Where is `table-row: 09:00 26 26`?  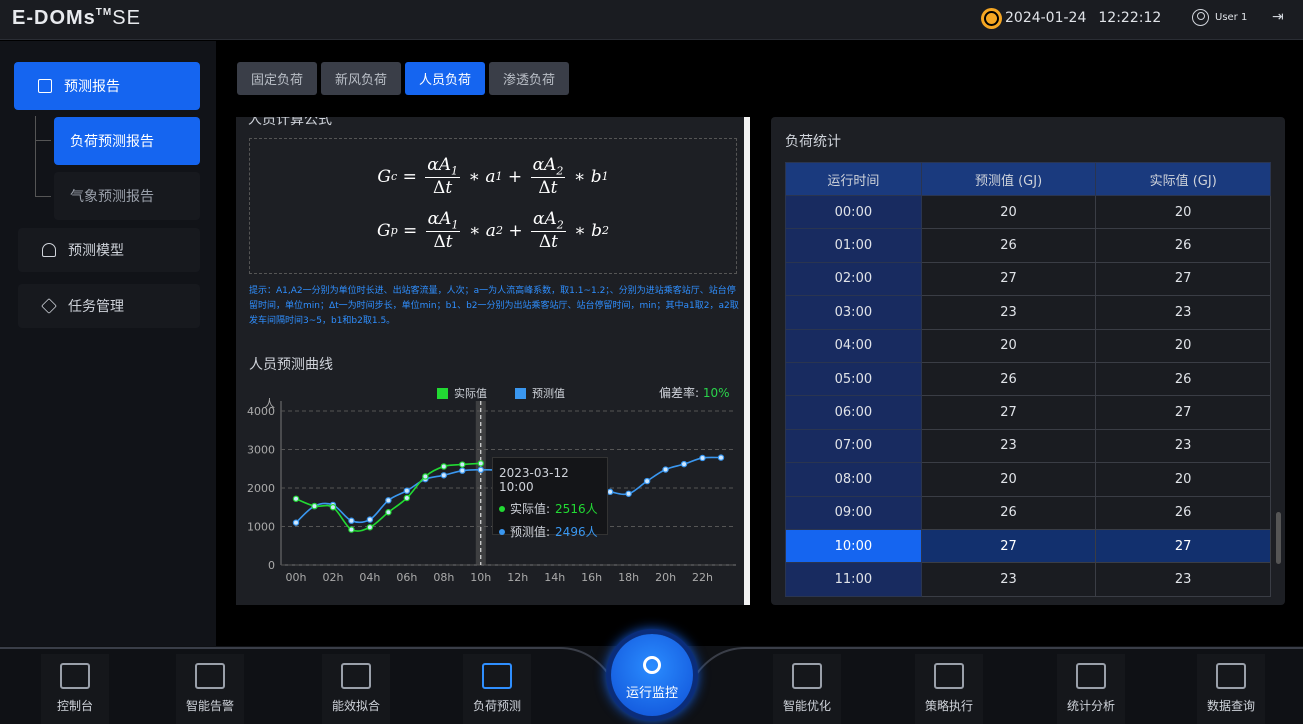 table-row: 09:00 26 26 is located at coordinates (1028, 512).